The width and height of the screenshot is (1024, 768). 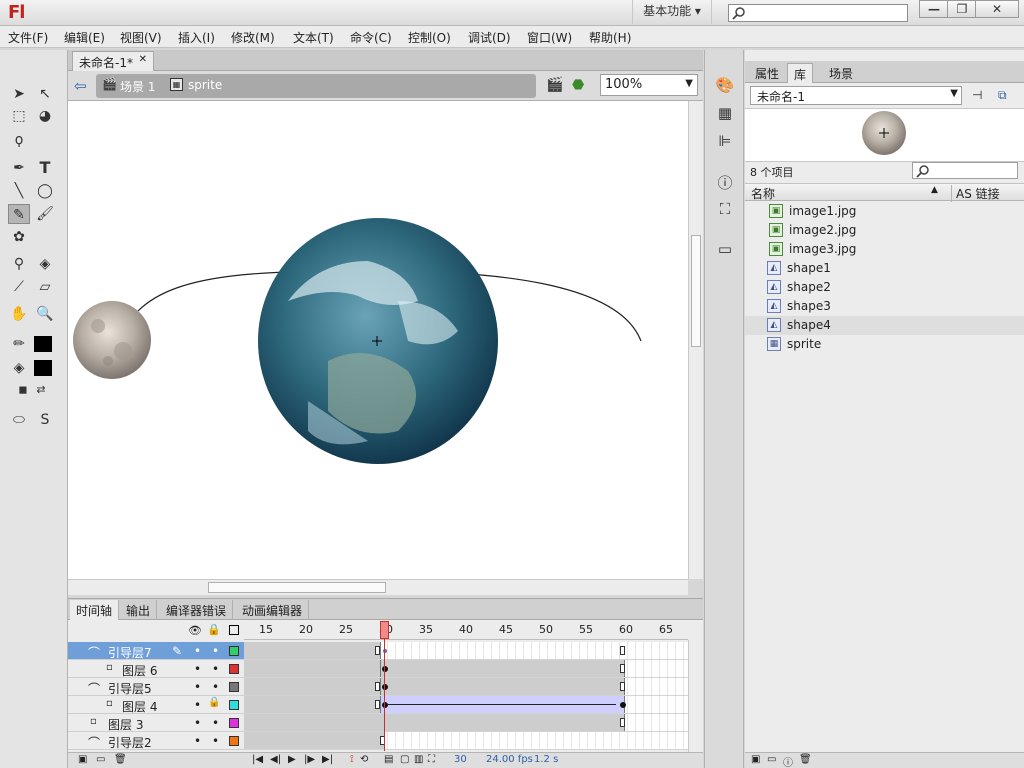 What do you see at coordinates (313, 37) in the screenshot?
I see `menu-text: 文本(T)` at bounding box center [313, 37].